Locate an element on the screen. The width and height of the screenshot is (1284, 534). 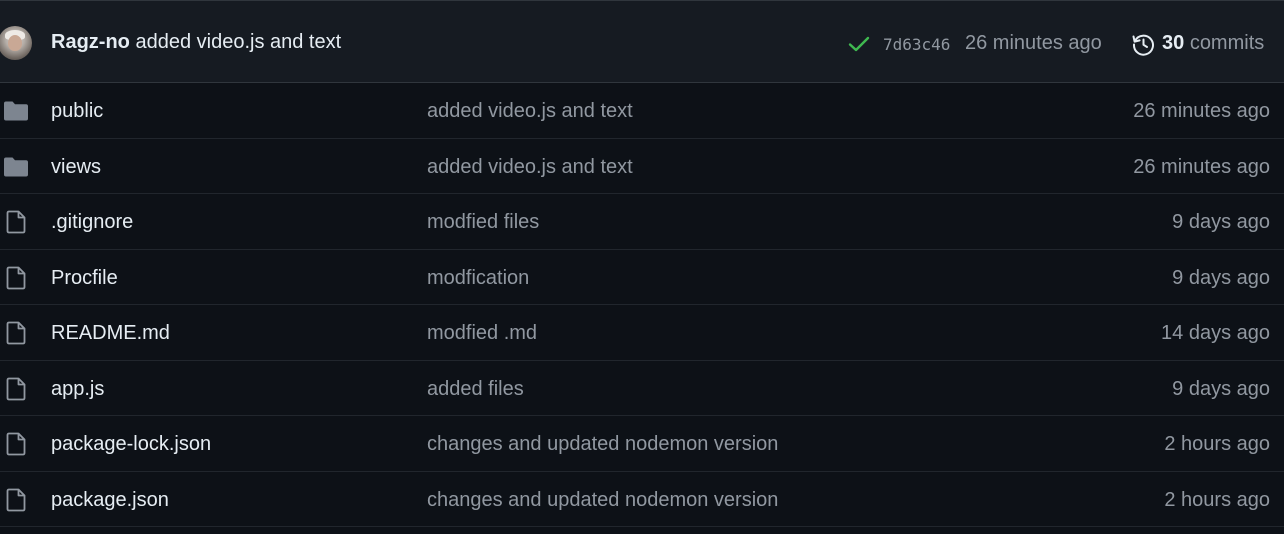
commit-time: 26 minutes ago is located at coordinates (1033, 43).